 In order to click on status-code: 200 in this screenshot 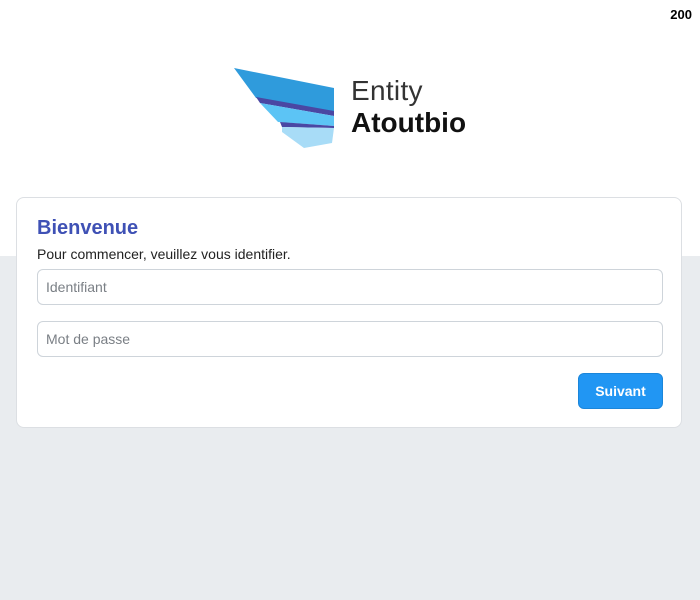, I will do `click(681, 14)`.